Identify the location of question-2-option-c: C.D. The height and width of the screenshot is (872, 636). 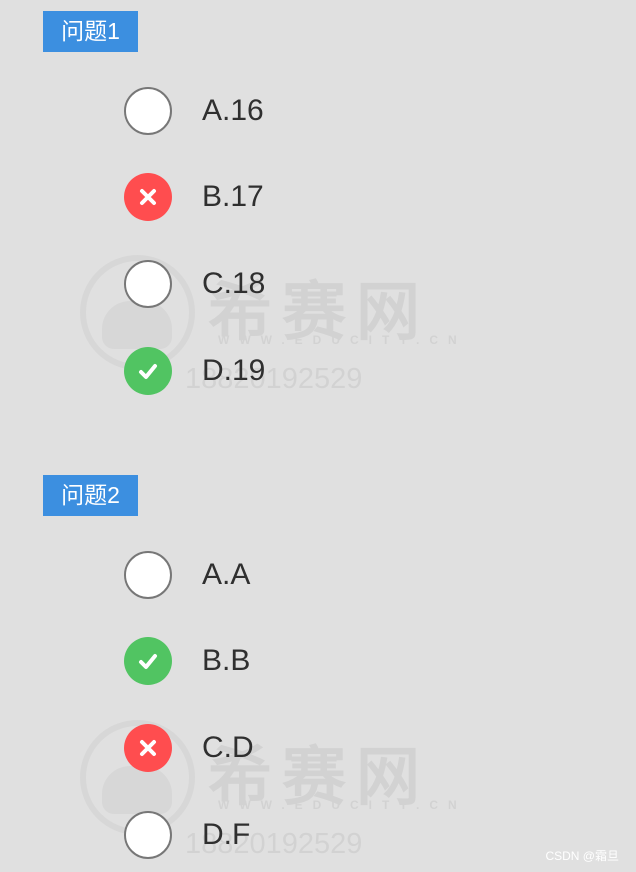
(224, 748).